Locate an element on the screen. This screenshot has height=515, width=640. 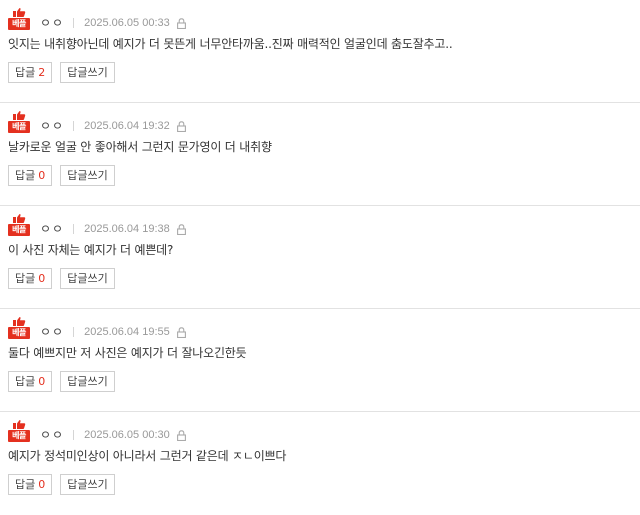
reply-button: 답글 2 is located at coordinates (30, 72).